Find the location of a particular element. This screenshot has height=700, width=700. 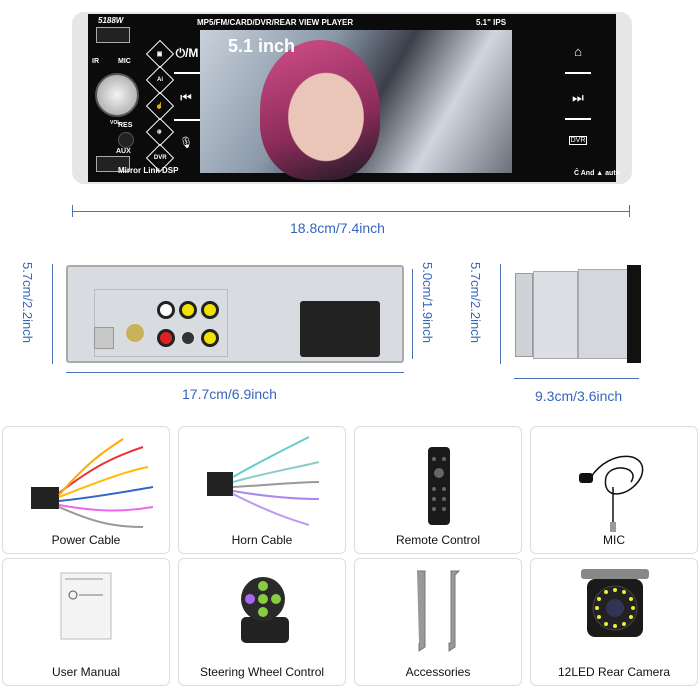

model-label: 5188W is located at coordinates (111, 20).